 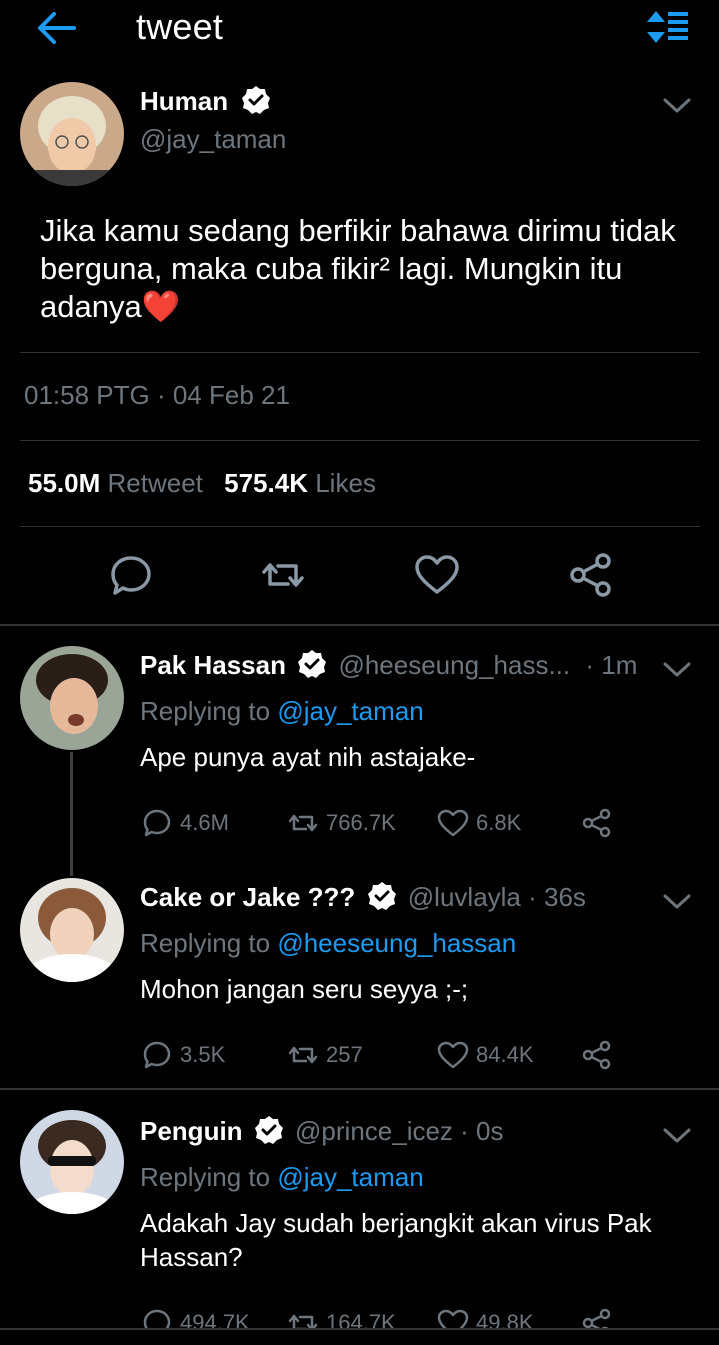 What do you see at coordinates (499, 822) in the screenshot?
I see `like-count: 6.8K` at bounding box center [499, 822].